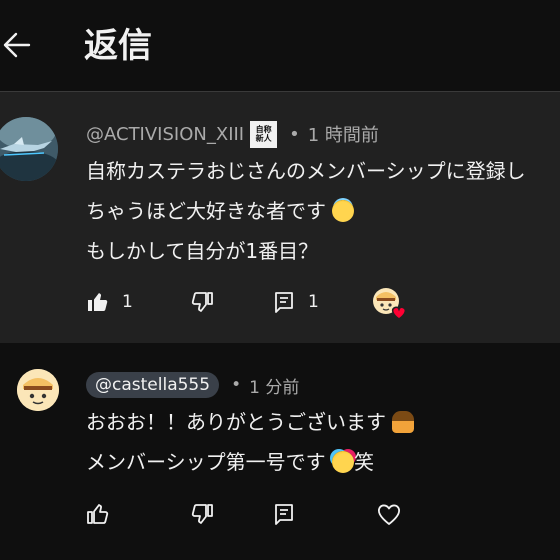 The width and height of the screenshot is (560, 560). I want to click on like-button: 1, so click(109, 302).